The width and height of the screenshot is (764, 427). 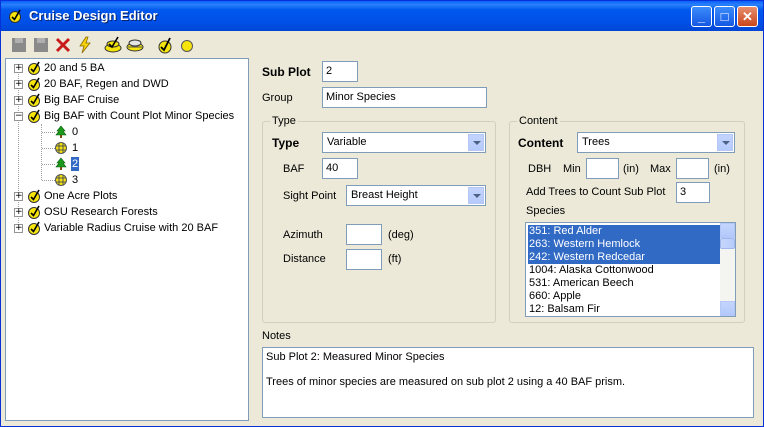 I want to click on content-label: Content, so click(x=541, y=143).